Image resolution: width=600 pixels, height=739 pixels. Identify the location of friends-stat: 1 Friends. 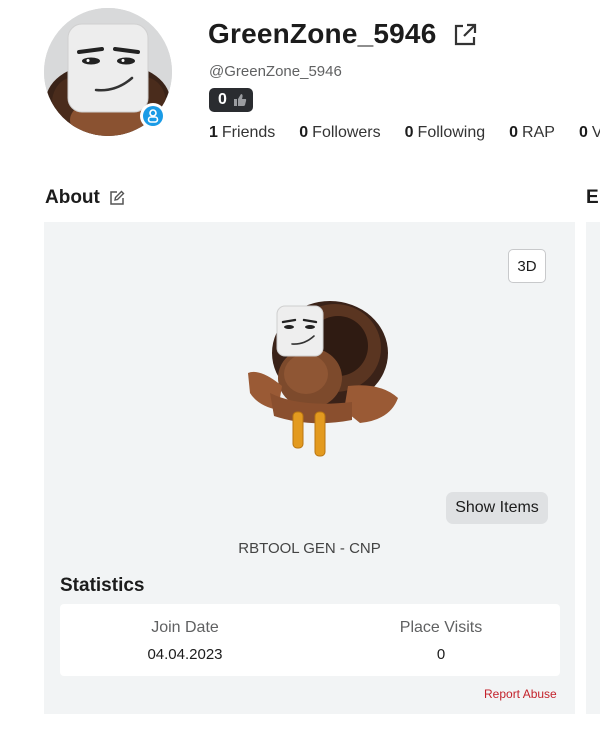
(242, 133).